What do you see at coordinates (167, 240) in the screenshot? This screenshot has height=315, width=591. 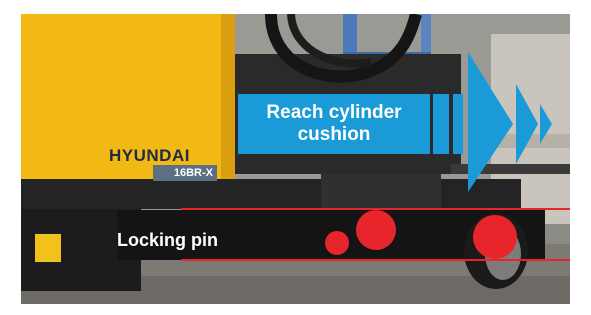 I see `locking-pin-label: Locking pin` at bounding box center [167, 240].